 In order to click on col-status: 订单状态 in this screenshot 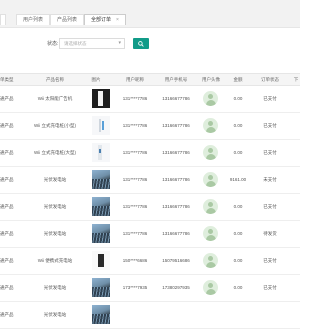, I will do `click(270, 79)`.